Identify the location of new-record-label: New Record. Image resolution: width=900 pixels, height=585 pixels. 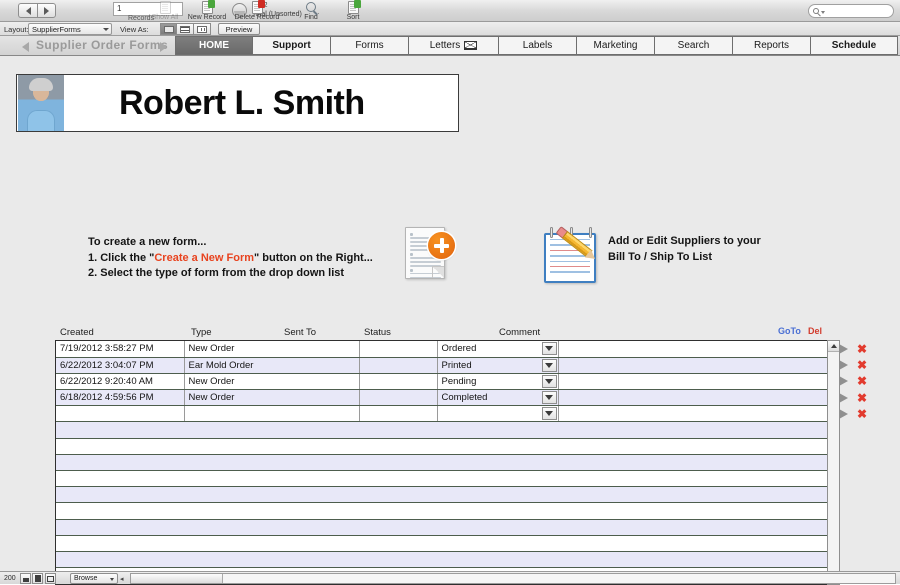
(207, 17).